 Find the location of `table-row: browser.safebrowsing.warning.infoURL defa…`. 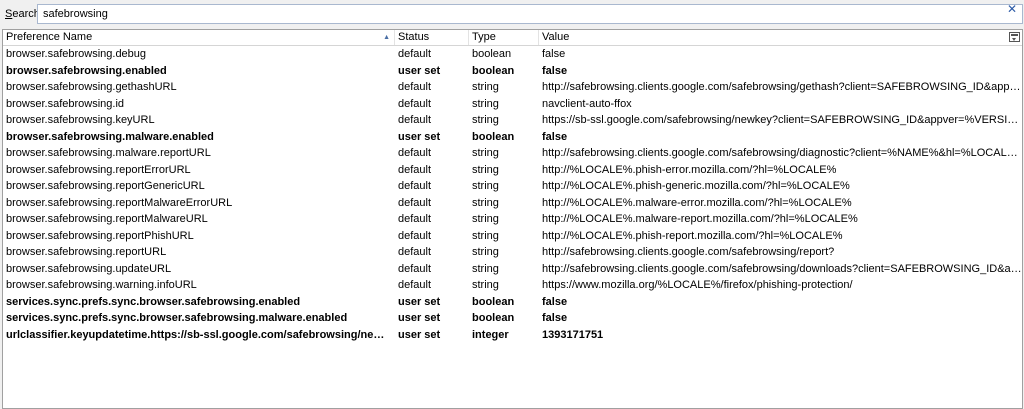

table-row: browser.safebrowsing.warning.infoURL defa… is located at coordinates (512, 285).